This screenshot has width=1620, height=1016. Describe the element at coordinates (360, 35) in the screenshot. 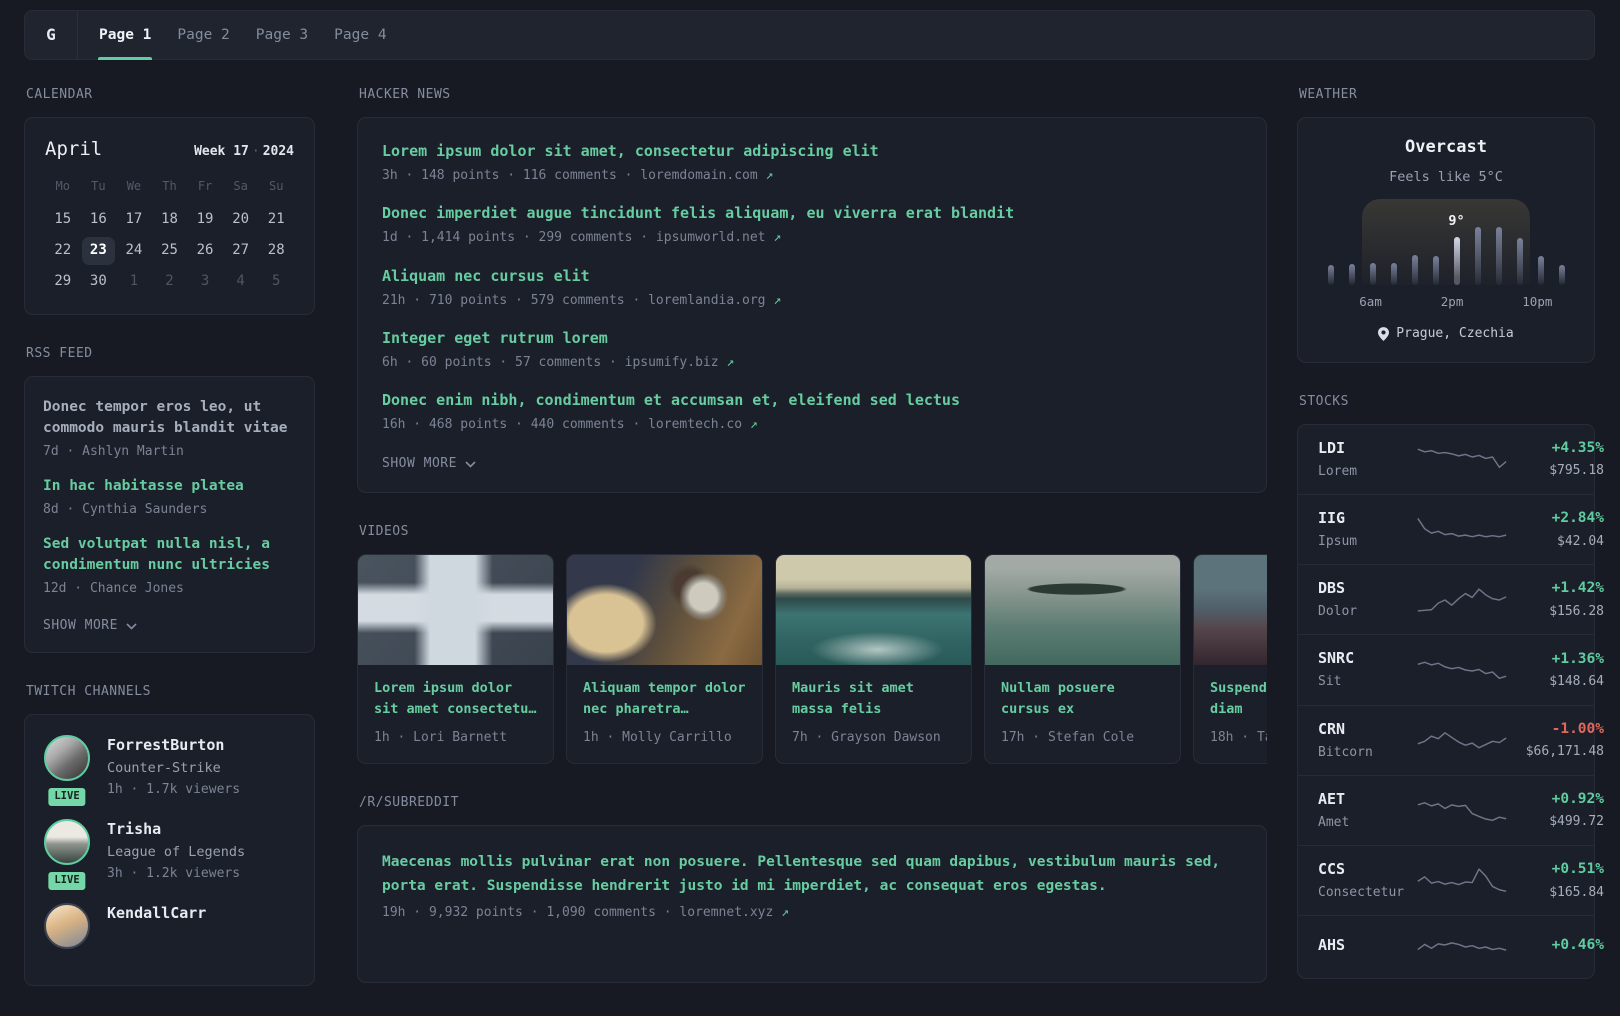

I see `tab-page-4: Page 4` at that location.